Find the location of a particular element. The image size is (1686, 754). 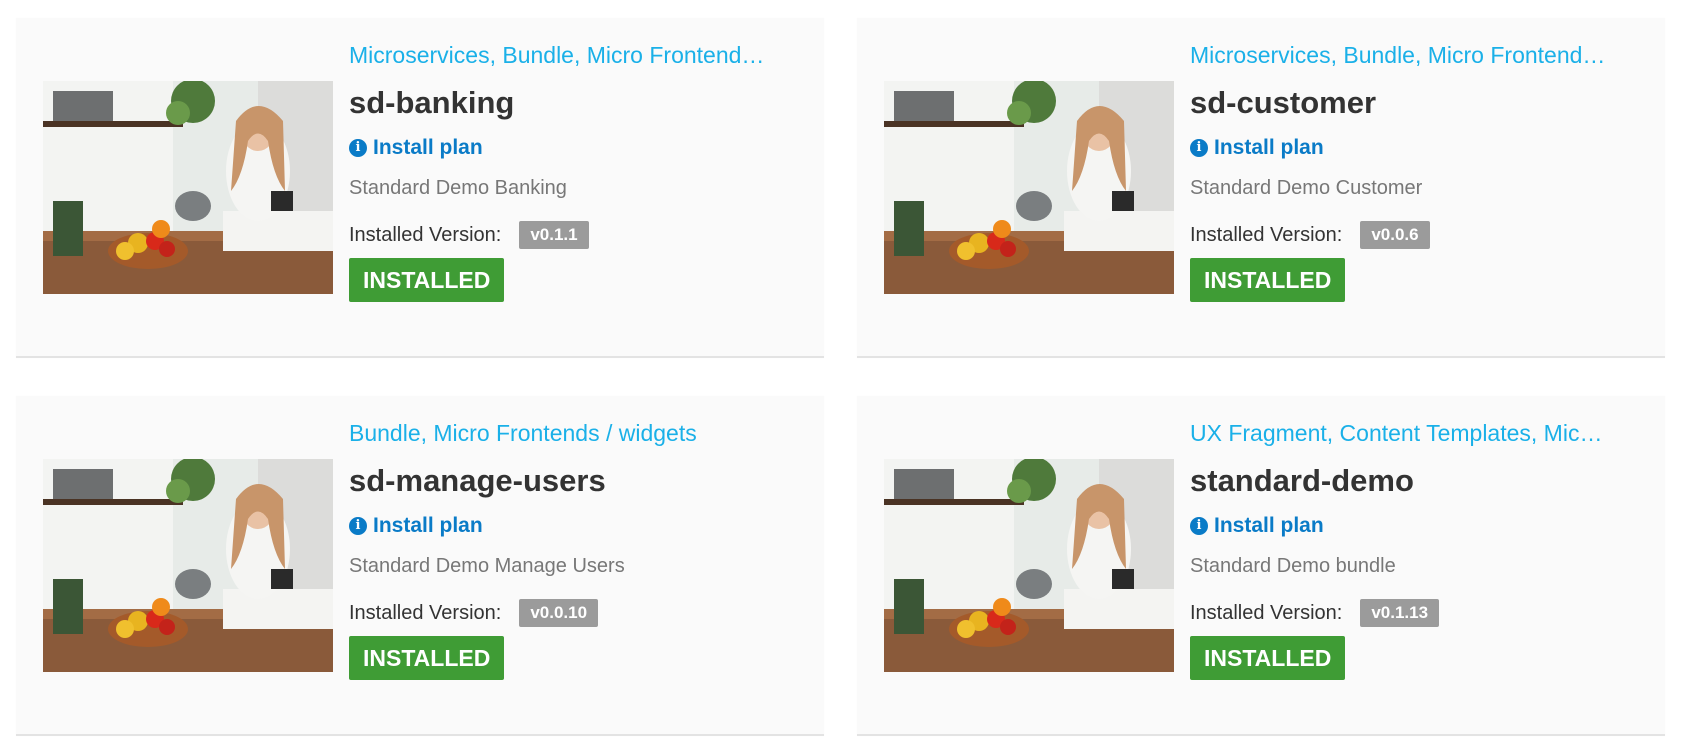

installed-version-row: Installed Version: v0.0.10 is located at coordinates (574, 613).